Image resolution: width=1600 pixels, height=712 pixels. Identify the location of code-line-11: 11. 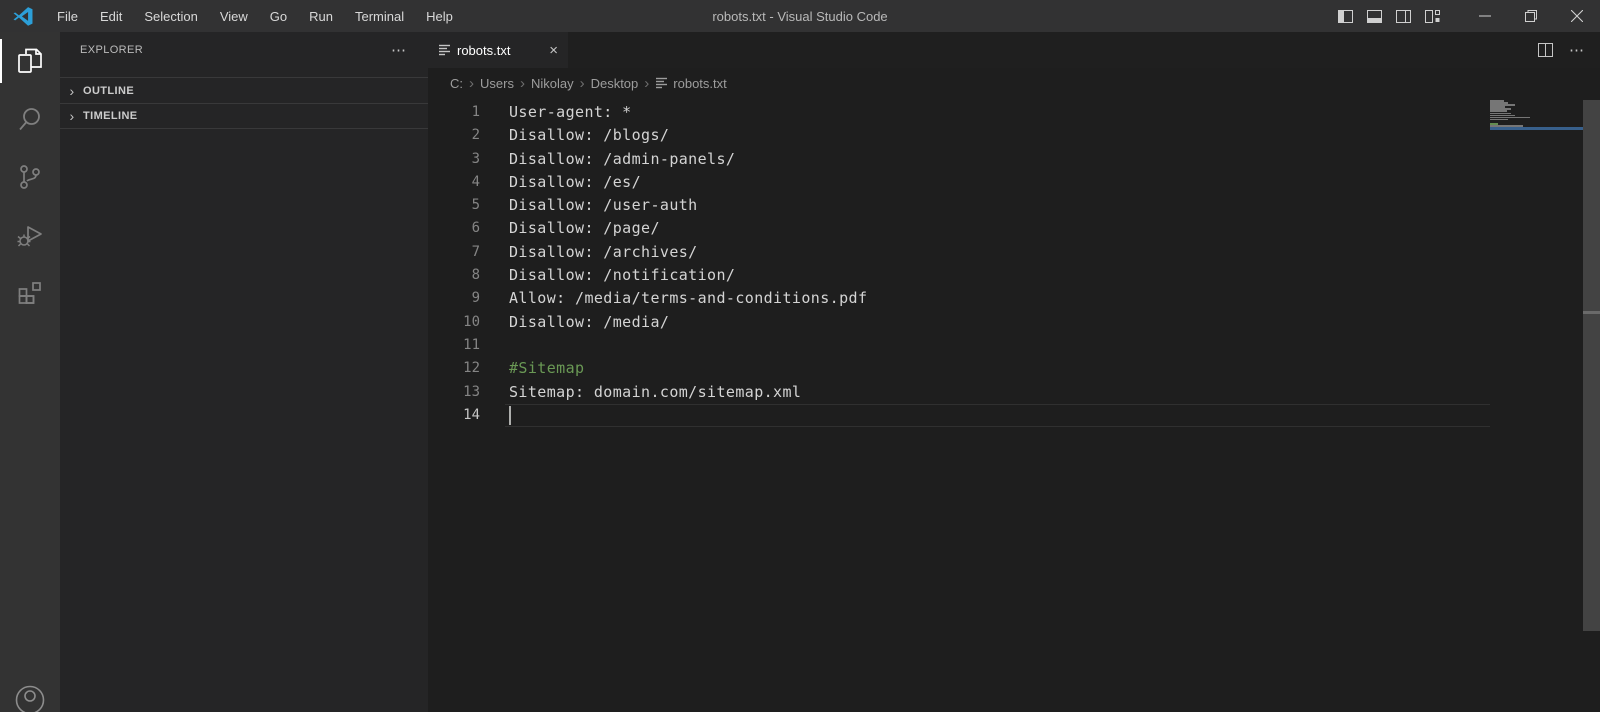
(959, 345).